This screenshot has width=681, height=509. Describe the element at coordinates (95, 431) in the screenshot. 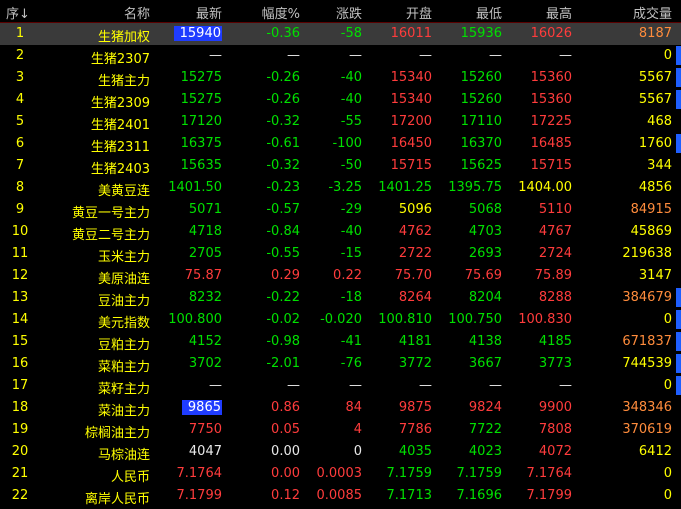

I see `instrument-name: 棕榈油主力` at that location.